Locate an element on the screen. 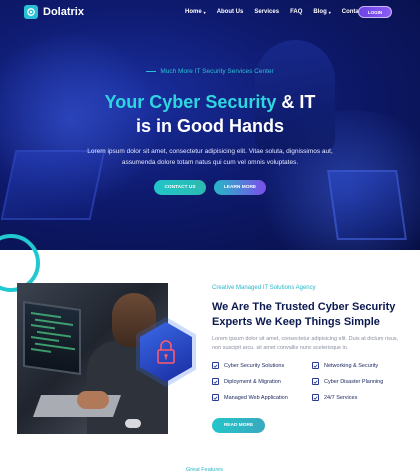 This screenshot has height=475, width=420. nav-item-label: Home is located at coordinates (193, 12).